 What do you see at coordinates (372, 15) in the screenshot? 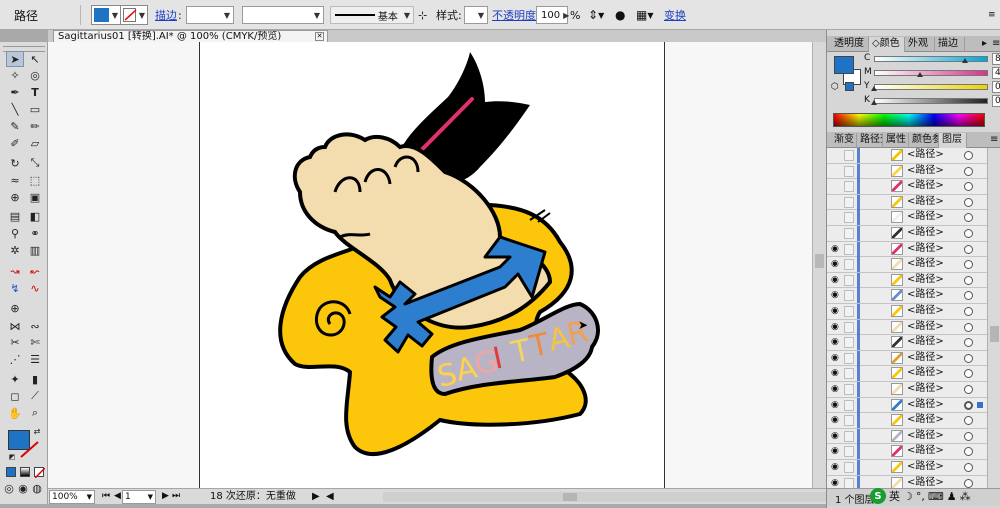
I see `brush-definition-select: 基本 ▼` at bounding box center [372, 15].